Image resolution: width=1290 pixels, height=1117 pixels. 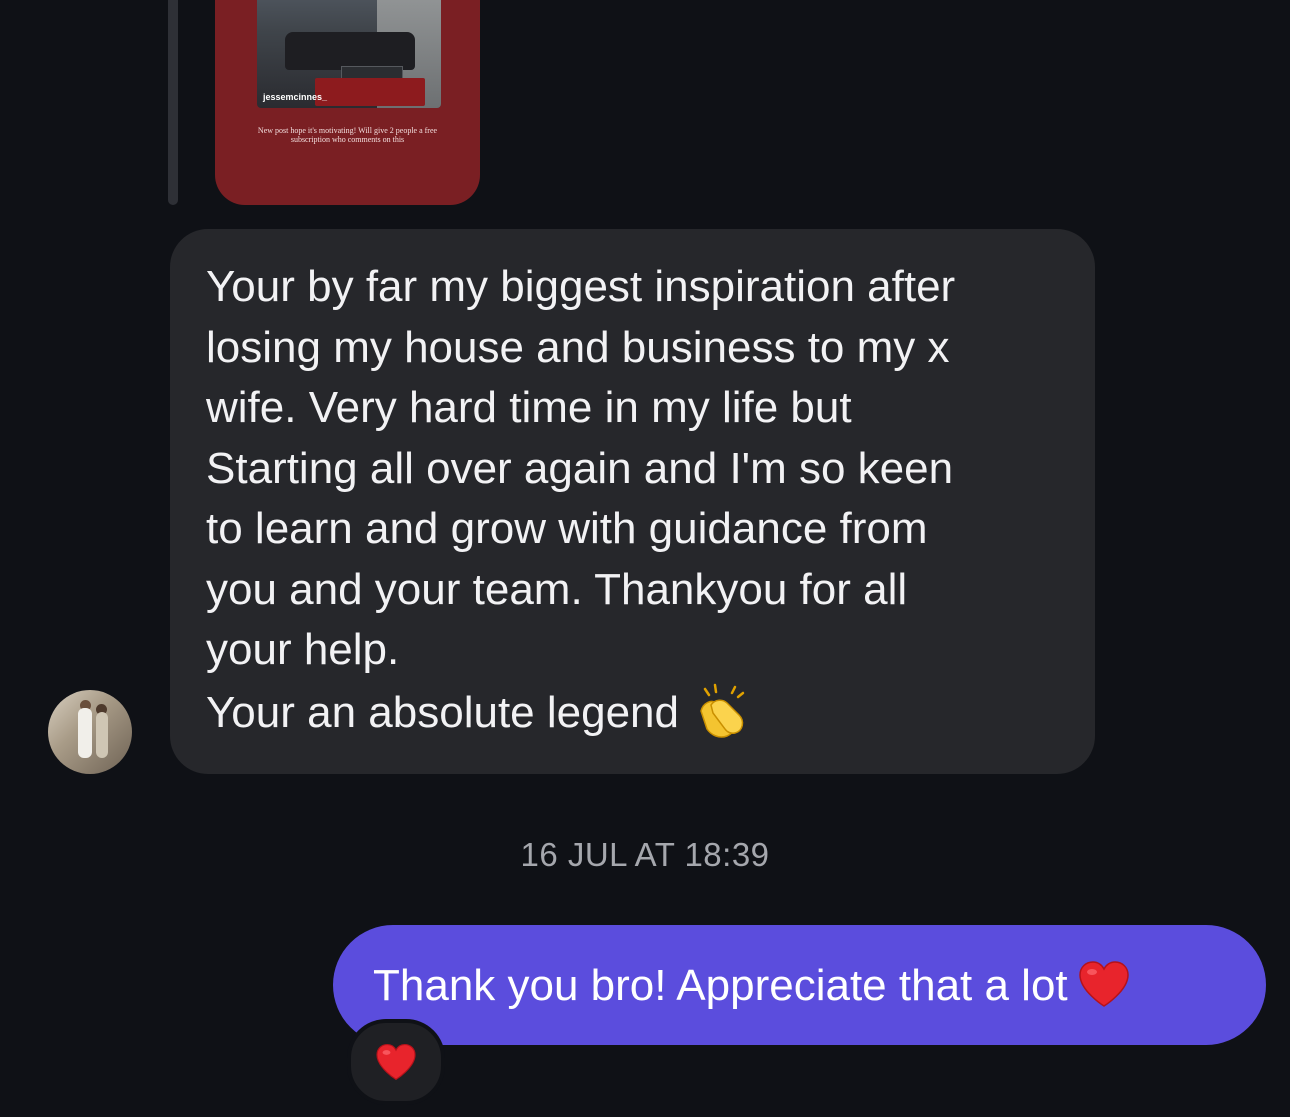 I want to click on outgoing-message-text: Thank you bro! Appreciate that a lot, so click(x=720, y=985).